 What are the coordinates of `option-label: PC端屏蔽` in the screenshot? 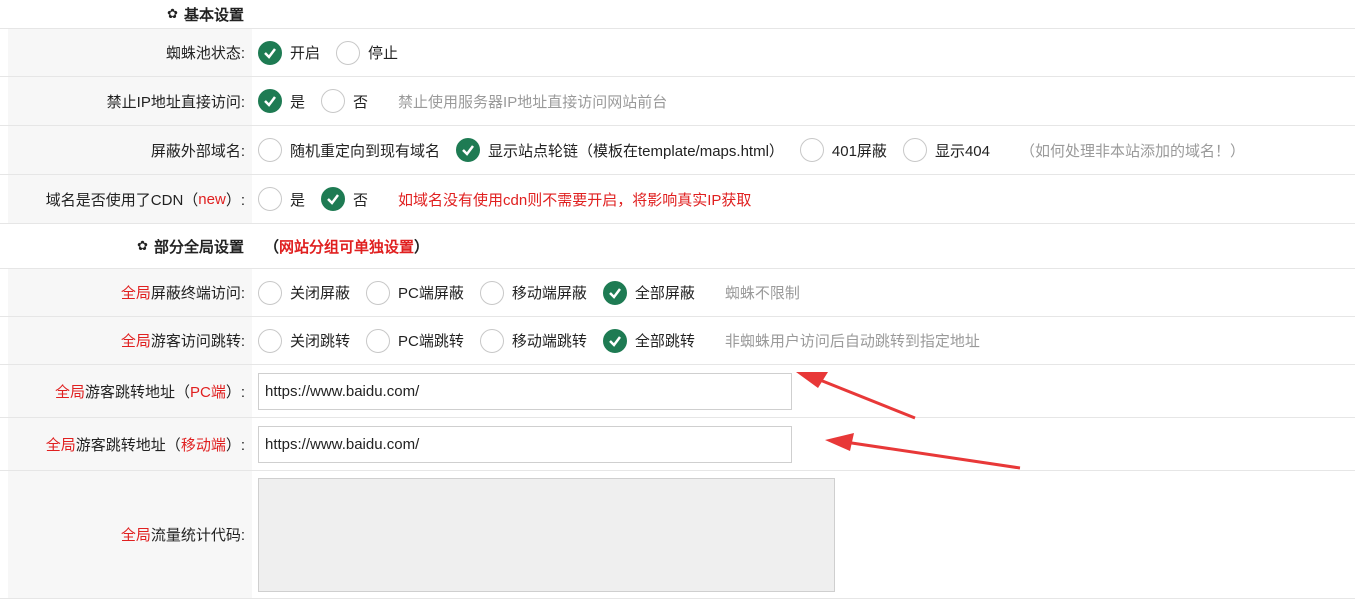 It's located at (431, 293).